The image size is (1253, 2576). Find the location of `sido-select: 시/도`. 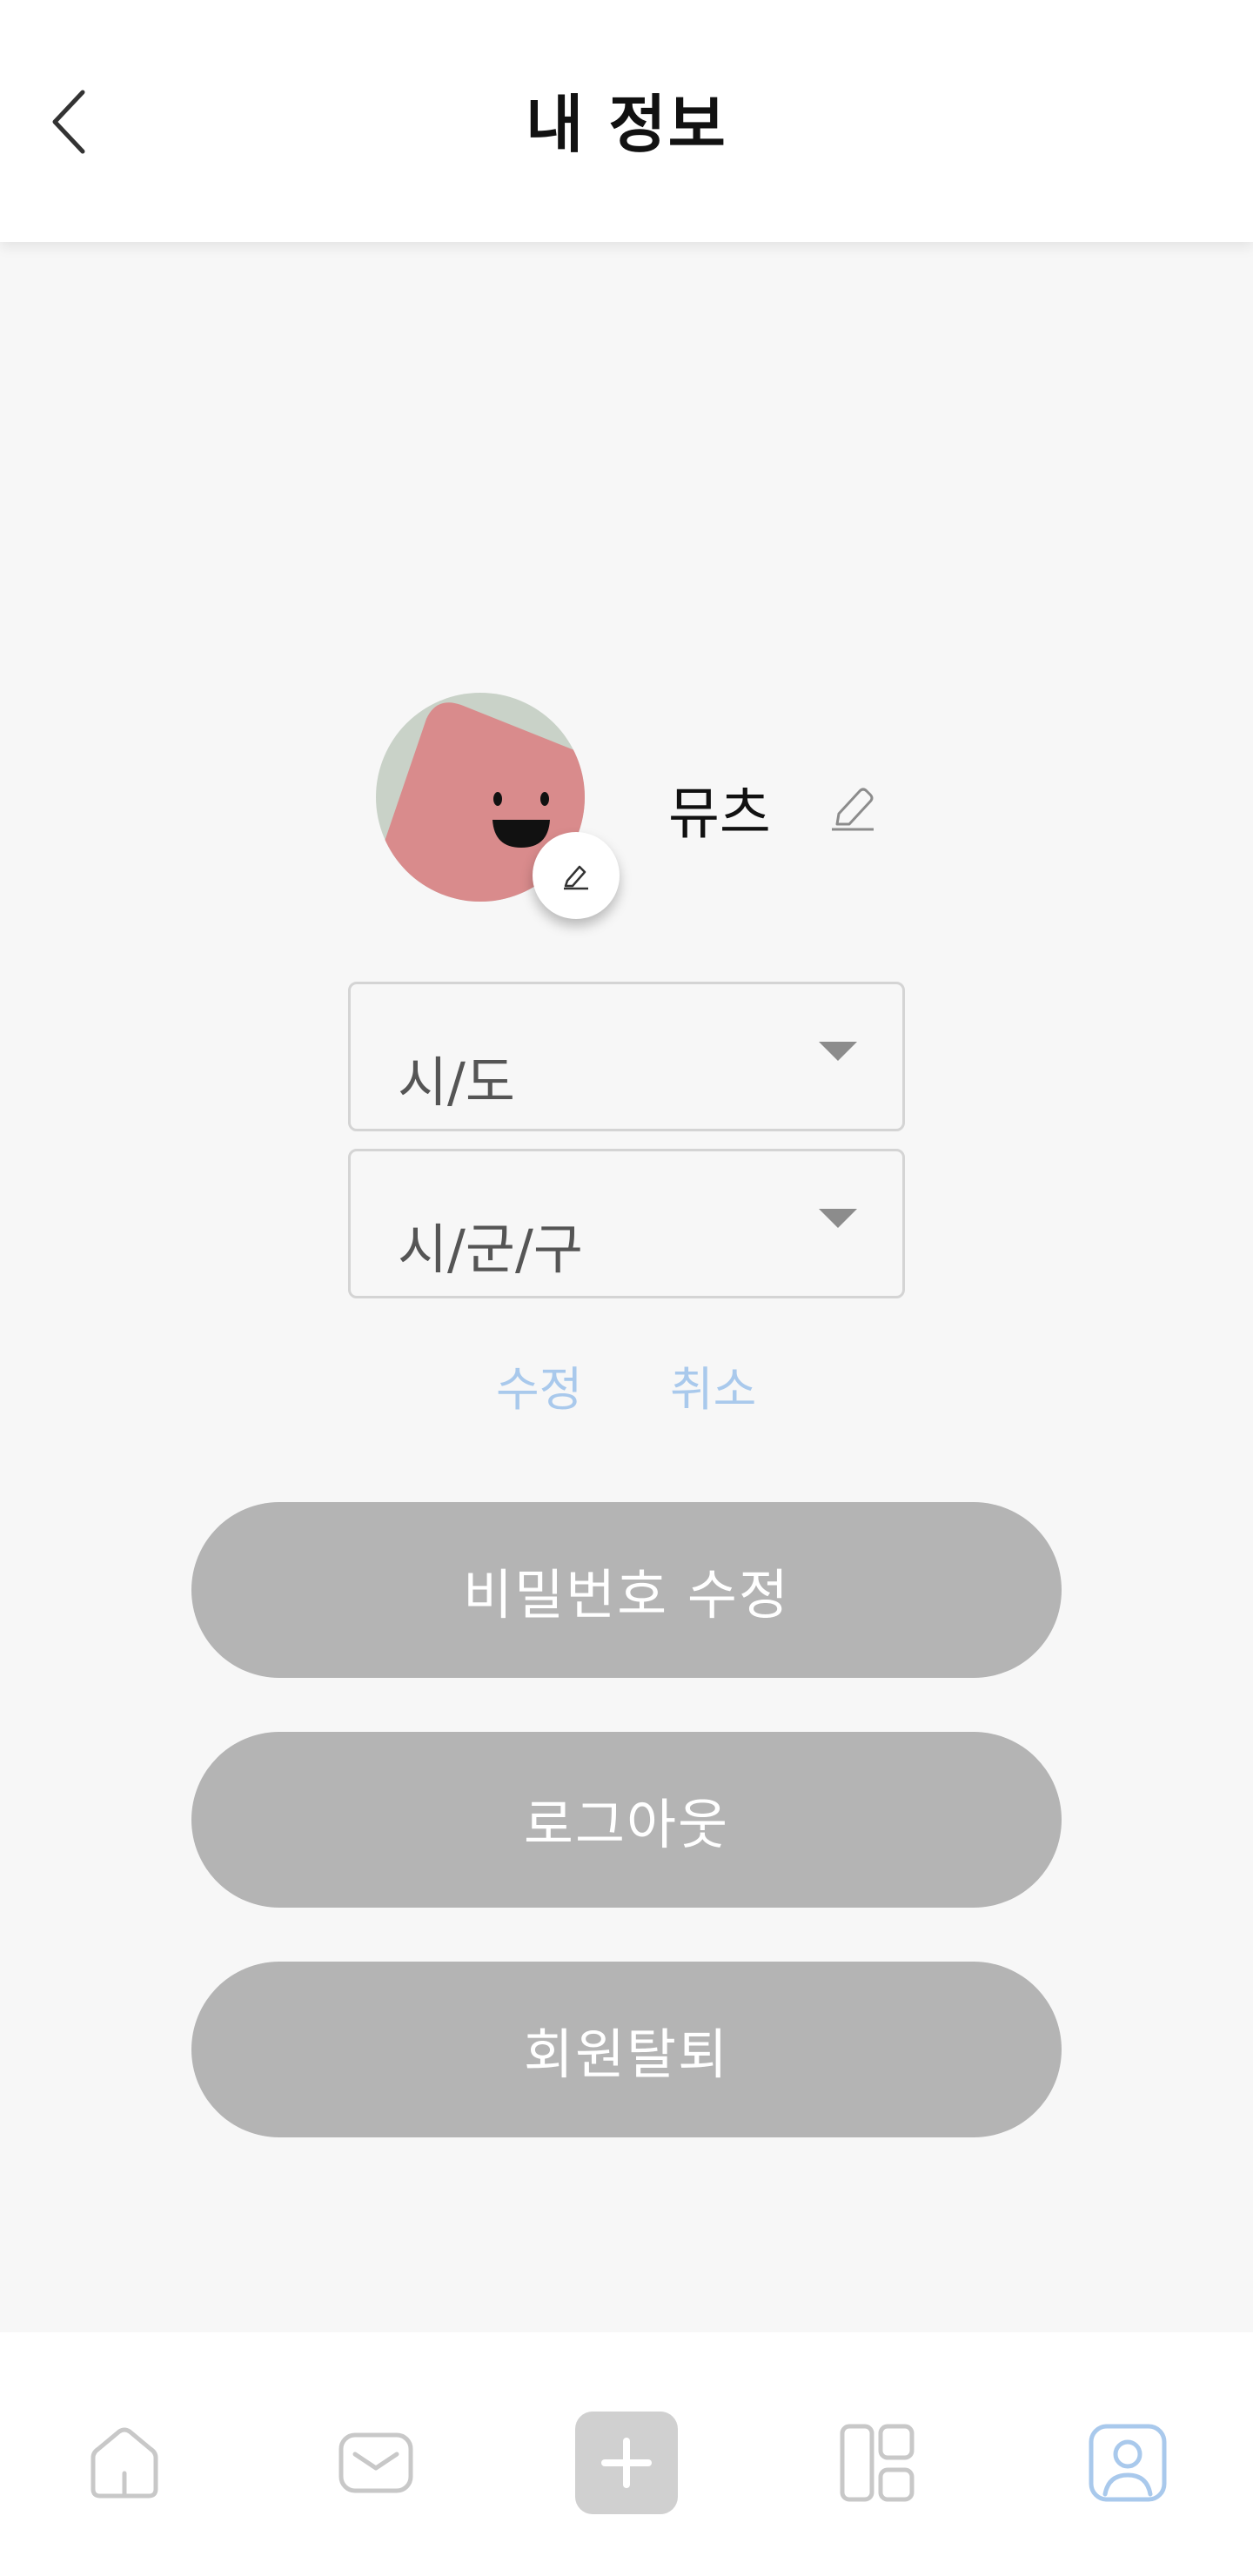

sido-select: 시/도 is located at coordinates (626, 1057).